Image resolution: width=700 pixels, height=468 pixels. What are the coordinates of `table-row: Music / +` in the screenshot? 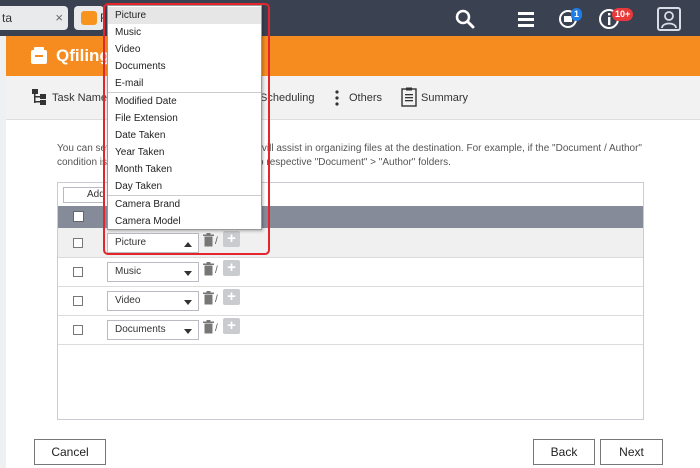 It's located at (350, 272).